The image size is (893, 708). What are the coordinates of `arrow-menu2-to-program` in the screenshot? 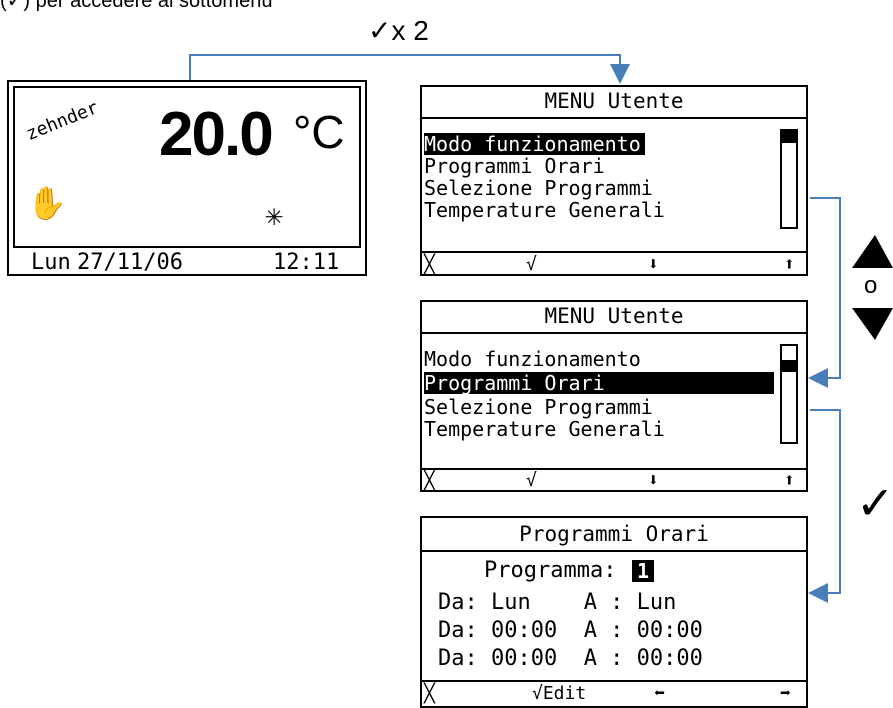 It's located at (824, 506).